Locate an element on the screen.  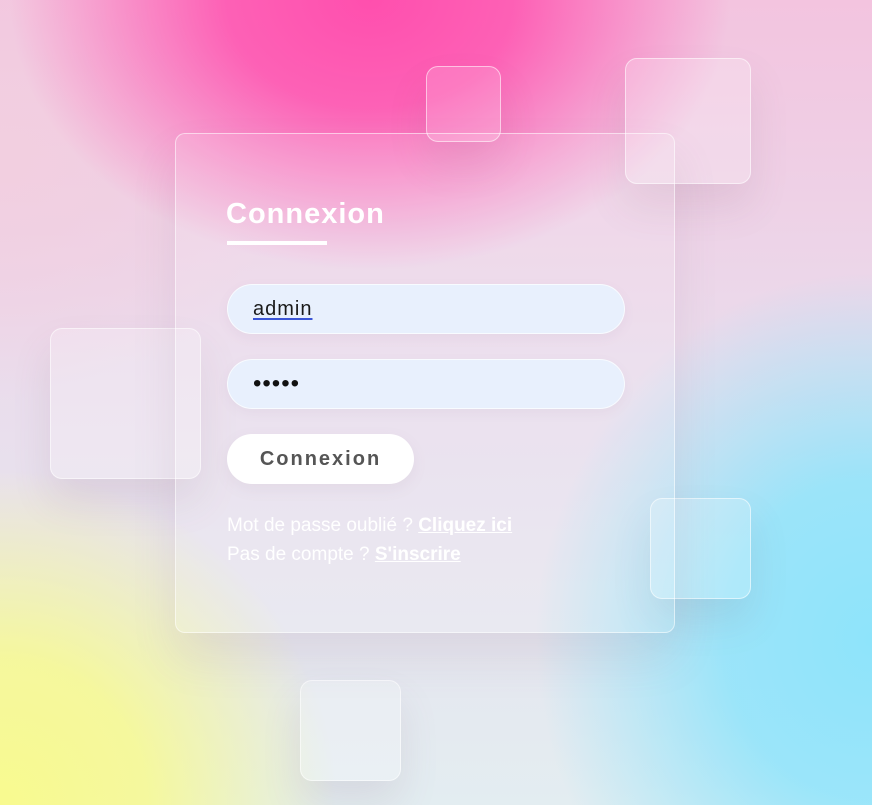
signup-link: S'inscrire is located at coordinates (418, 554).